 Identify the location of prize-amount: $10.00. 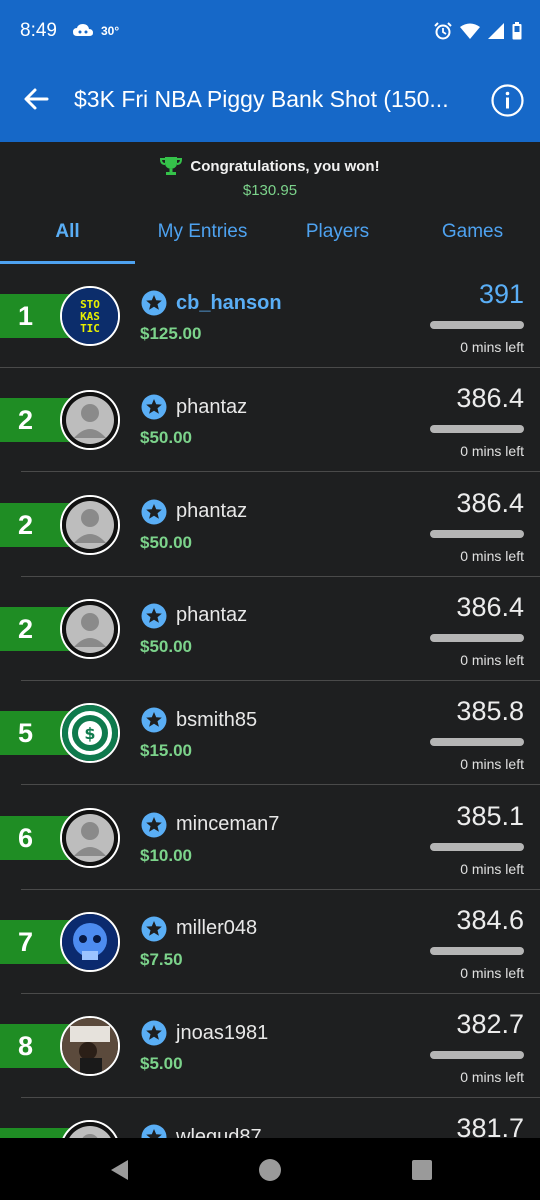
(166, 855).